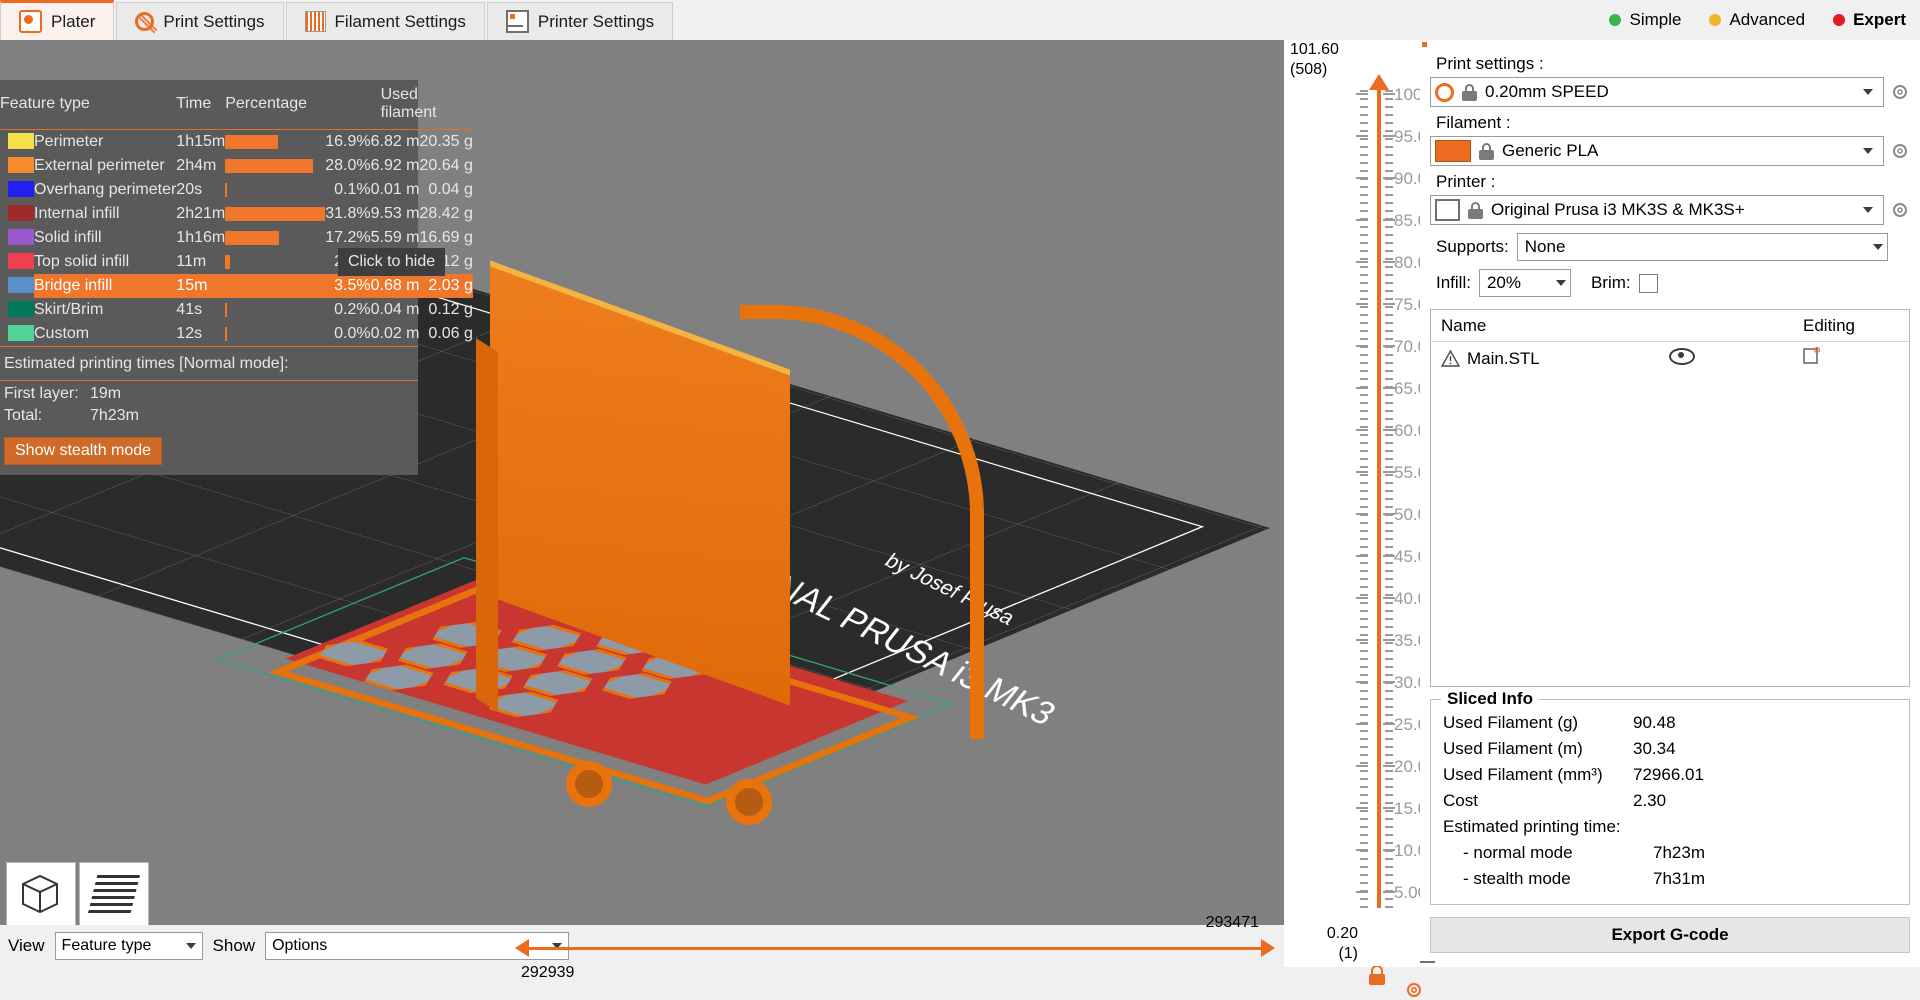 This screenshot has height=1000, width=1920. Describe the element at coordinates (392, 262) in the screenshot. I see `click-to-hide-tooltip: Click to hide` at that location.